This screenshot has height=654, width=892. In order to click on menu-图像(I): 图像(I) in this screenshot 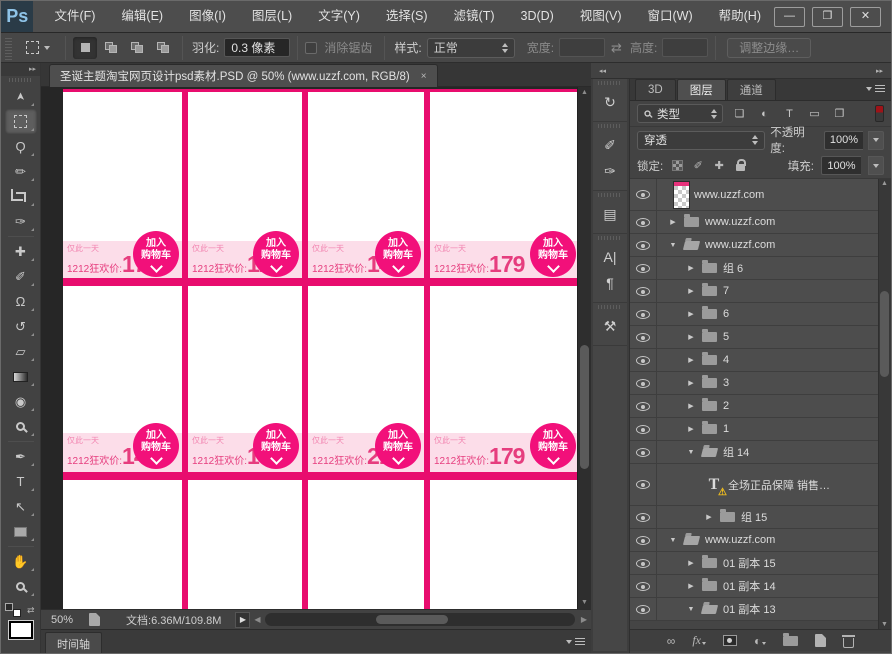, I will do `click(207, 16)`.